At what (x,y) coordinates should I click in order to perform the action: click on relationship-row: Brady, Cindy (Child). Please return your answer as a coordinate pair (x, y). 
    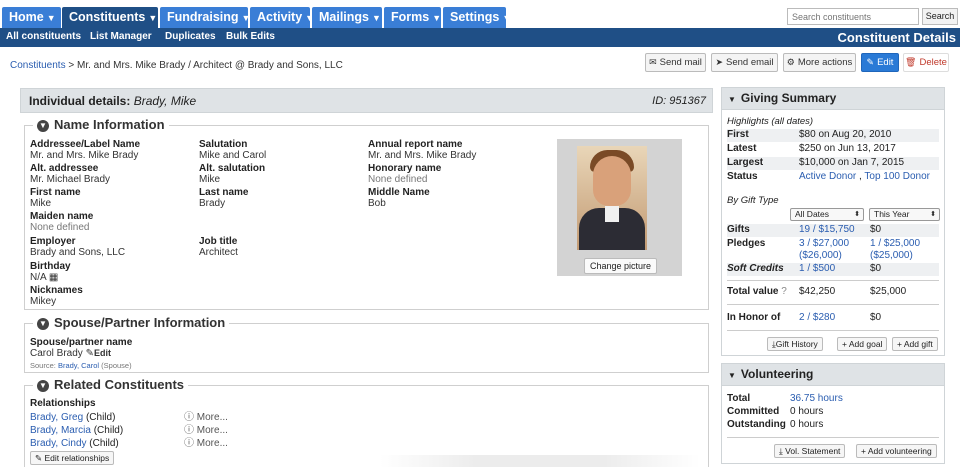
    Looking at the image, I should click on (74, 443).